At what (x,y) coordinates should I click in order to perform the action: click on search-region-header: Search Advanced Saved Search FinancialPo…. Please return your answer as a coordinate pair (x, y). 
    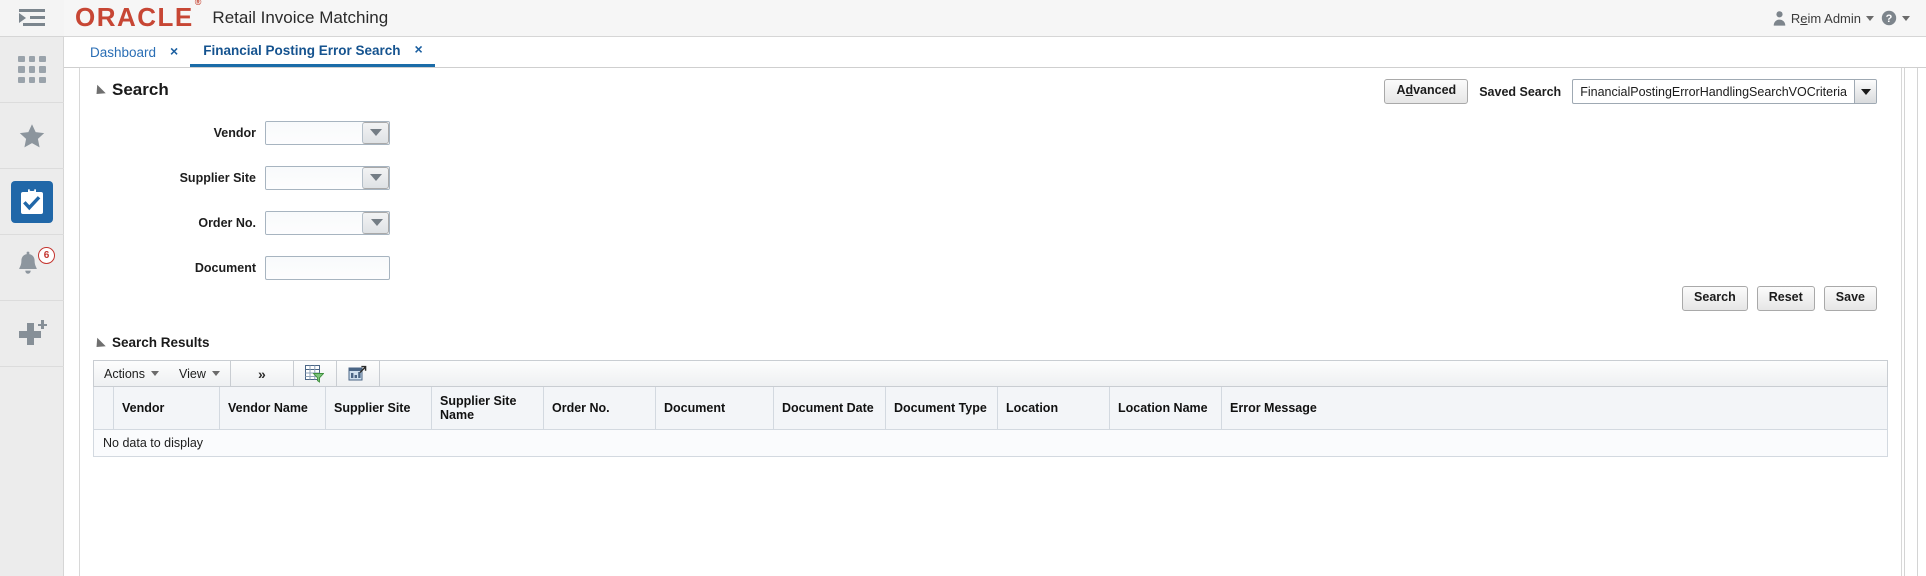
    Looking at the image, I should click on (990, 86).